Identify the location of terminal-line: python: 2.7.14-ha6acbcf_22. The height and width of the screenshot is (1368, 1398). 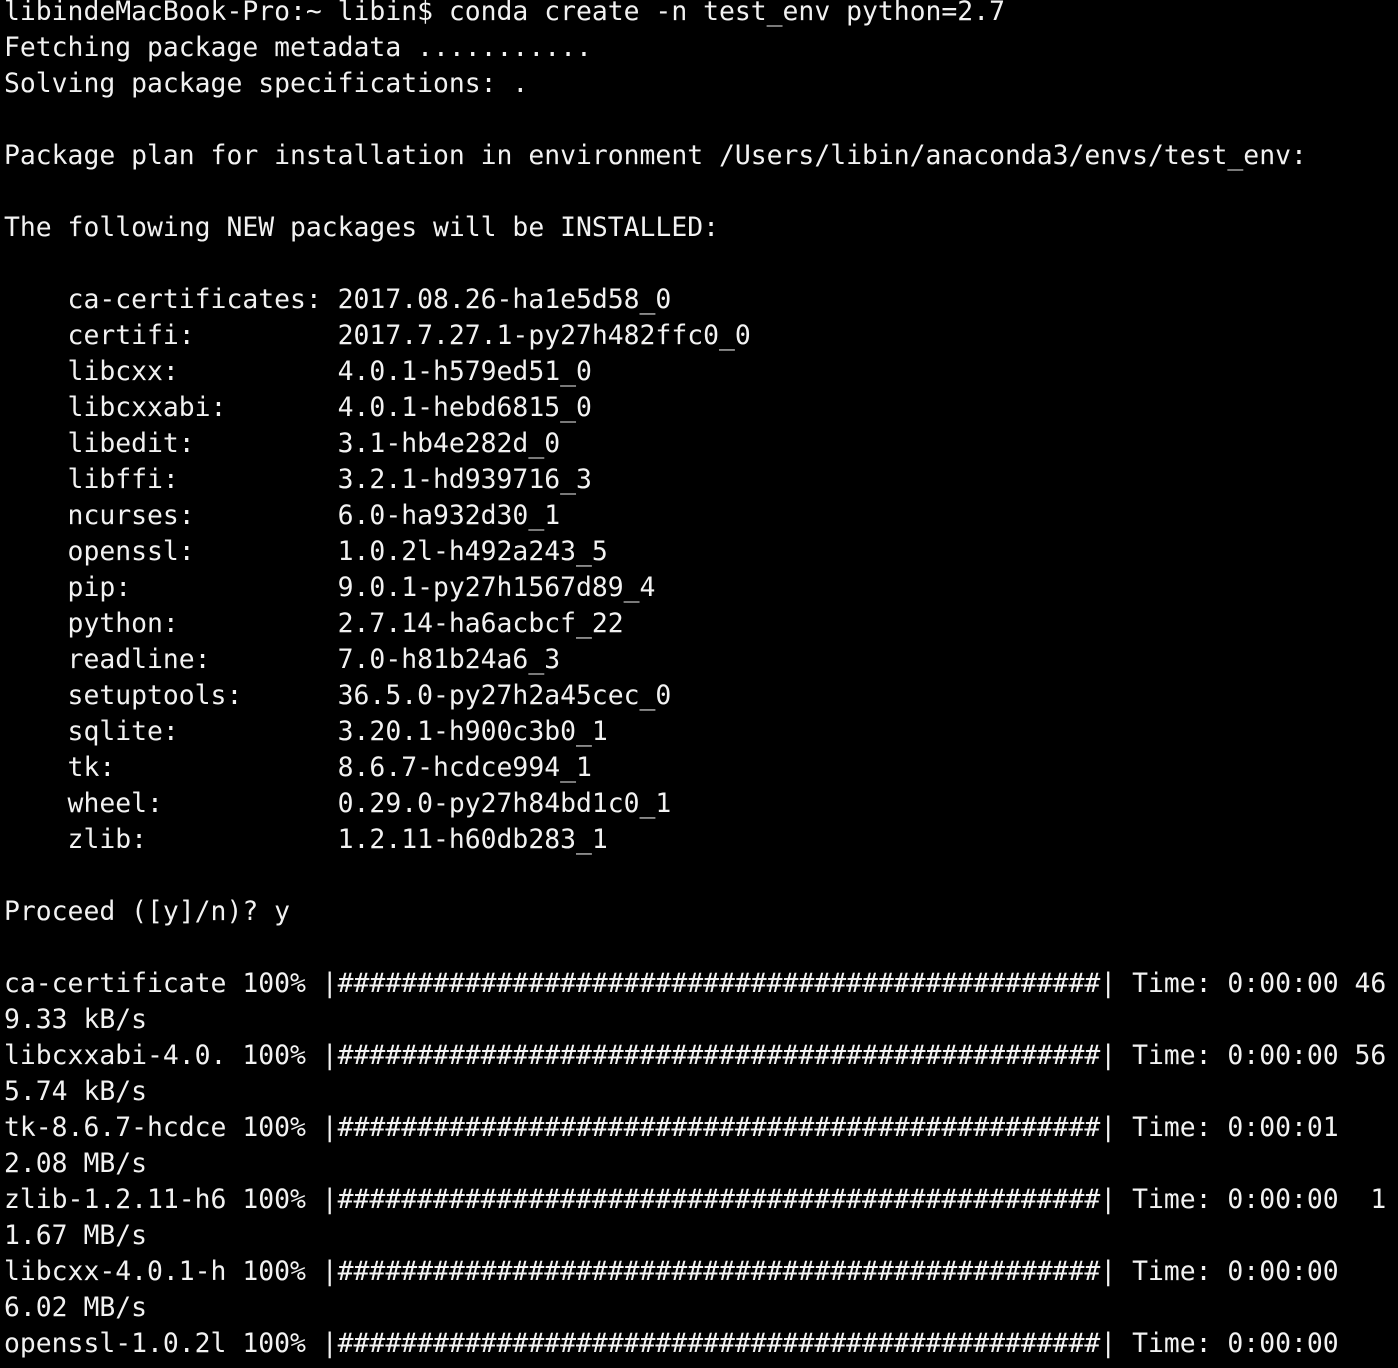
(314, 623).